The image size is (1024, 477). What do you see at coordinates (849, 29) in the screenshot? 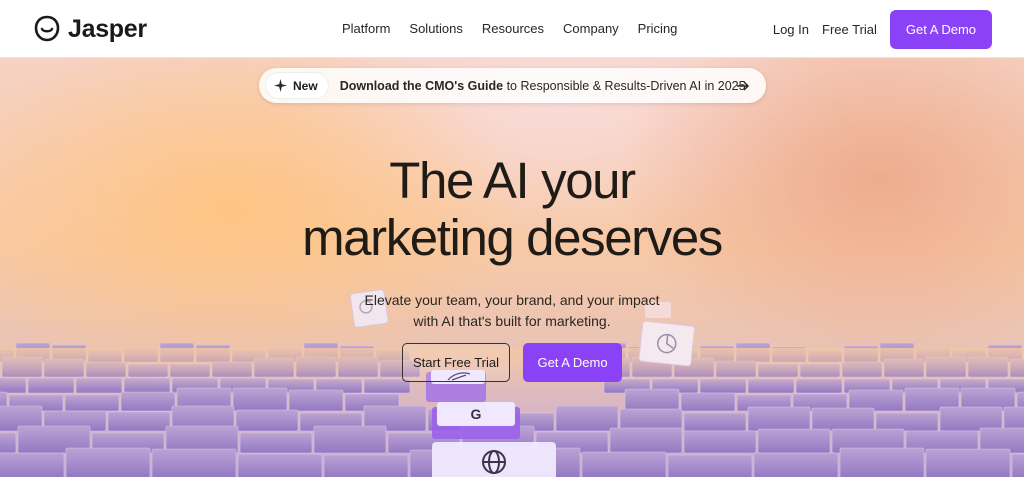
I see `free-trial-link: Free Trial` at bounding box center [849, 29].